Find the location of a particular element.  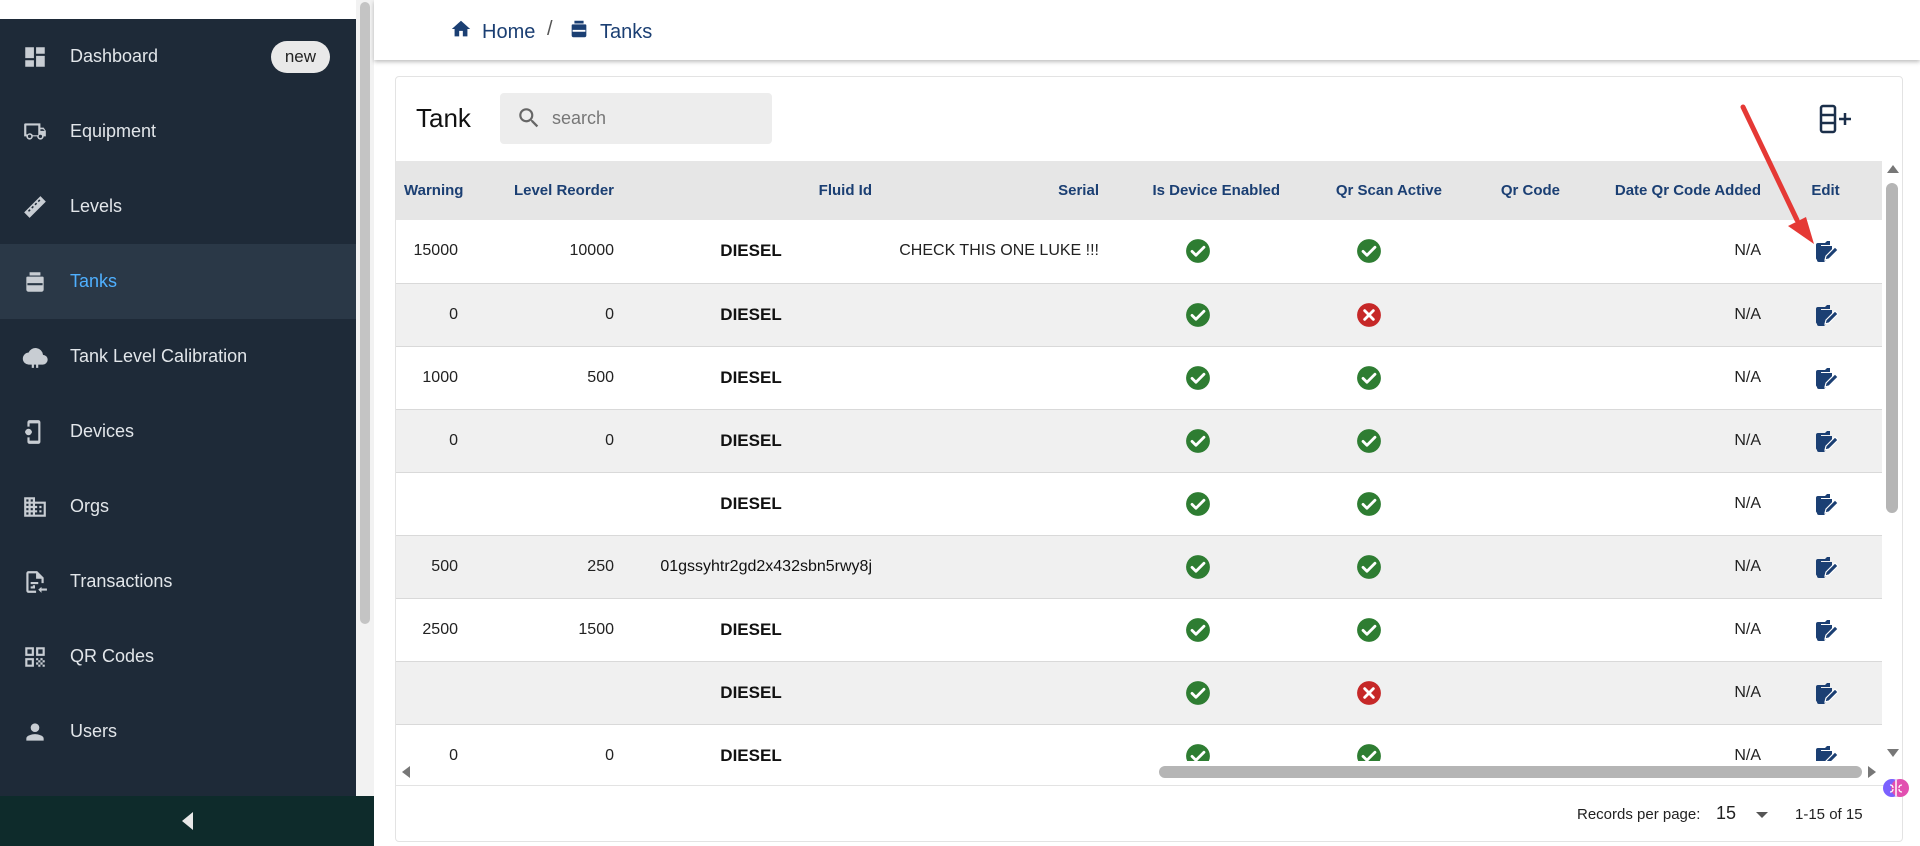

caret-down-icon is located at coordinates (1762, 815).